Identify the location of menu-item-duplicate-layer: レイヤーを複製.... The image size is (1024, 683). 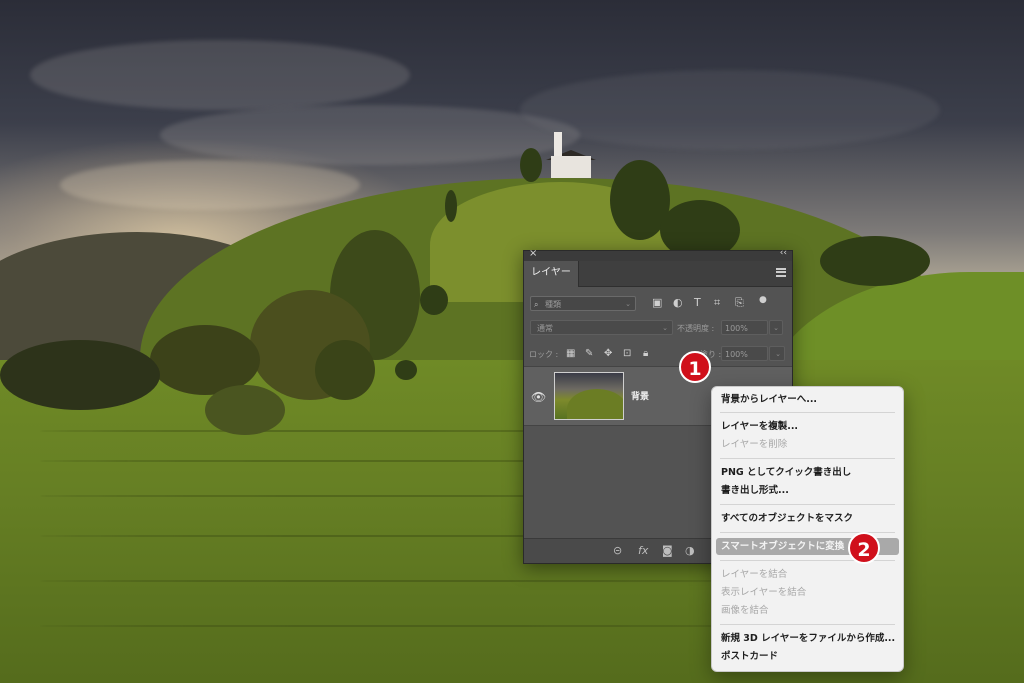
(808, 426).